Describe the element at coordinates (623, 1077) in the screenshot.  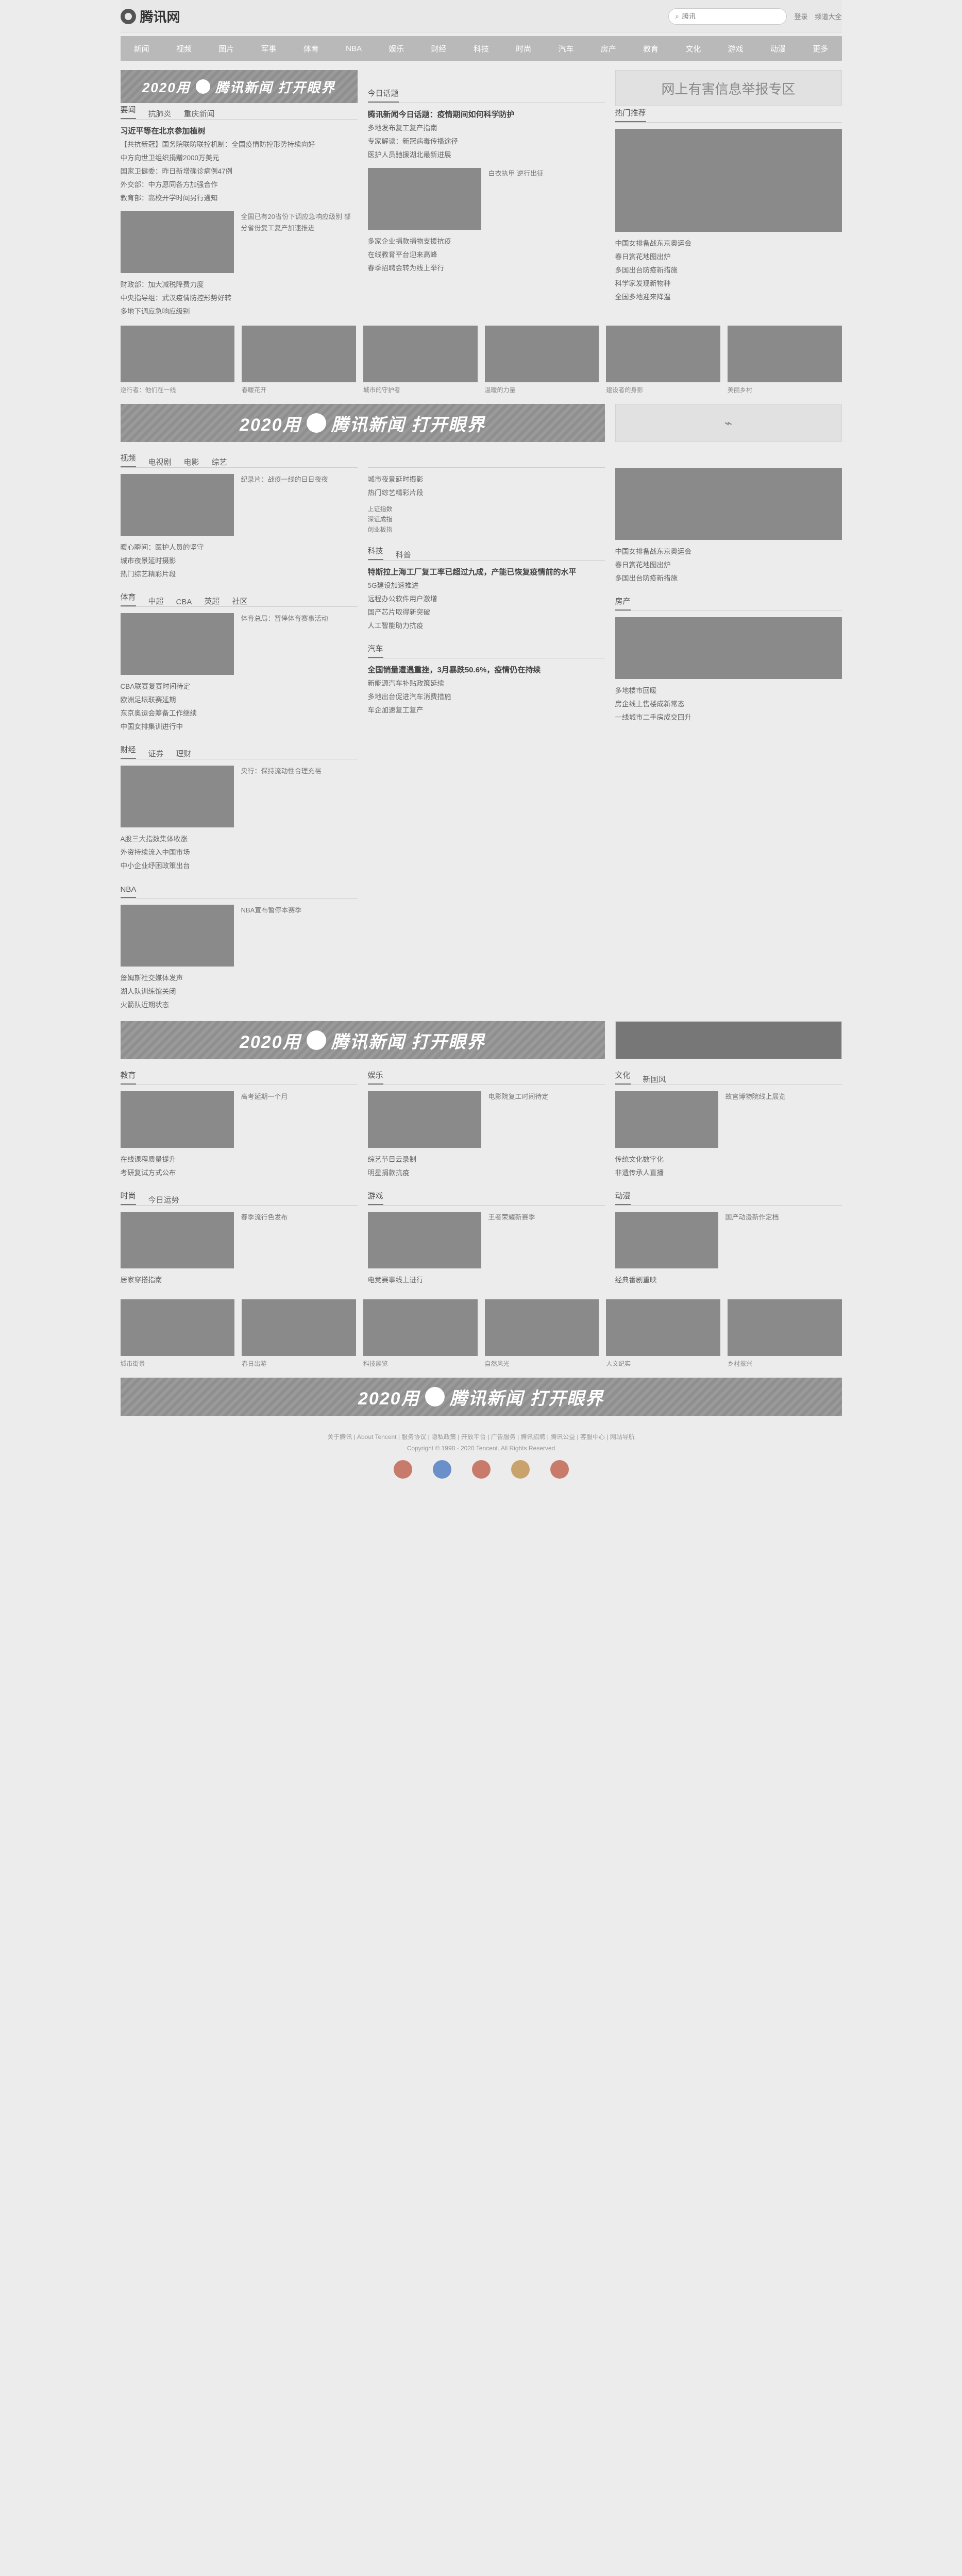
I see `tab-culture: 文化` at that location.